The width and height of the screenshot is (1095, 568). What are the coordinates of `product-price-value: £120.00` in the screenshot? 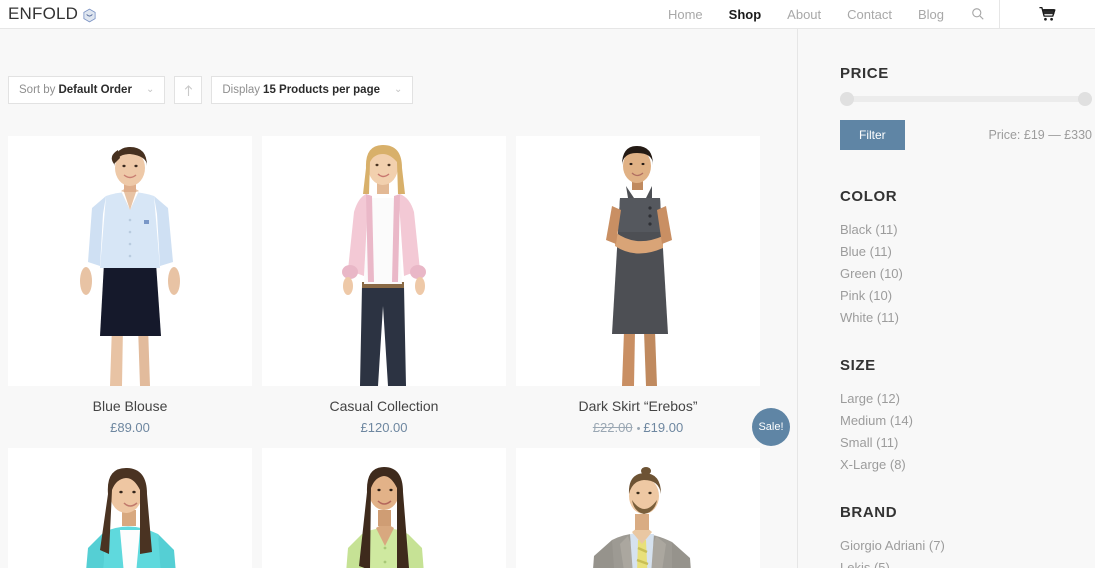 It's located at (384, 427).